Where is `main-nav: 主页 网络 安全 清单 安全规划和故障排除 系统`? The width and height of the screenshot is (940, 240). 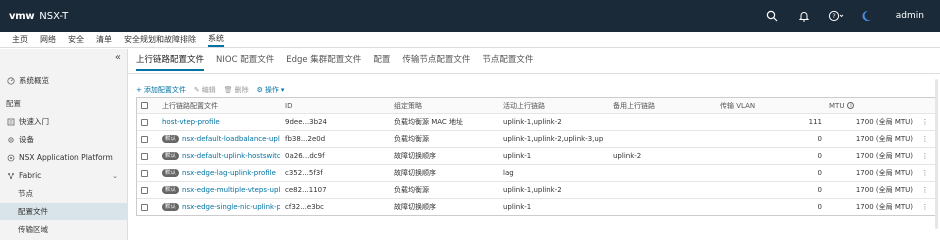
main-nav: 主页 网络 安全 清单 安全规划和故障排除 系统 is located at coordinates (470, 40).